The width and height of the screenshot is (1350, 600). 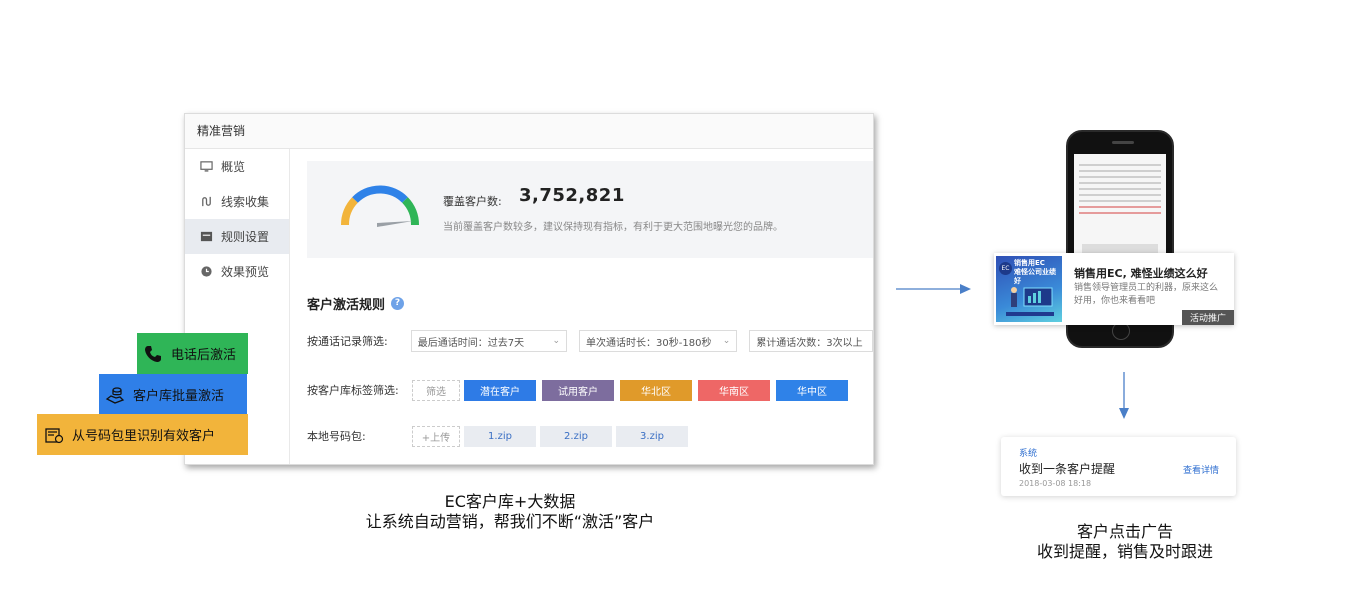 I want to click on tag-filter-row: 按客户库标签筛选: 筛选 潜在客户 试用客户 华北区 华南区 华中区, so click(x=590, y=390).